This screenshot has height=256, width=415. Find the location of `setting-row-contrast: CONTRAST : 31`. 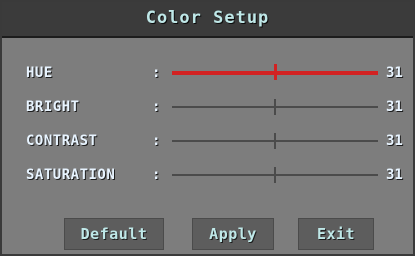

setting-row-contrast: CONTRAST : 31 is located at coordinates (207, 141).